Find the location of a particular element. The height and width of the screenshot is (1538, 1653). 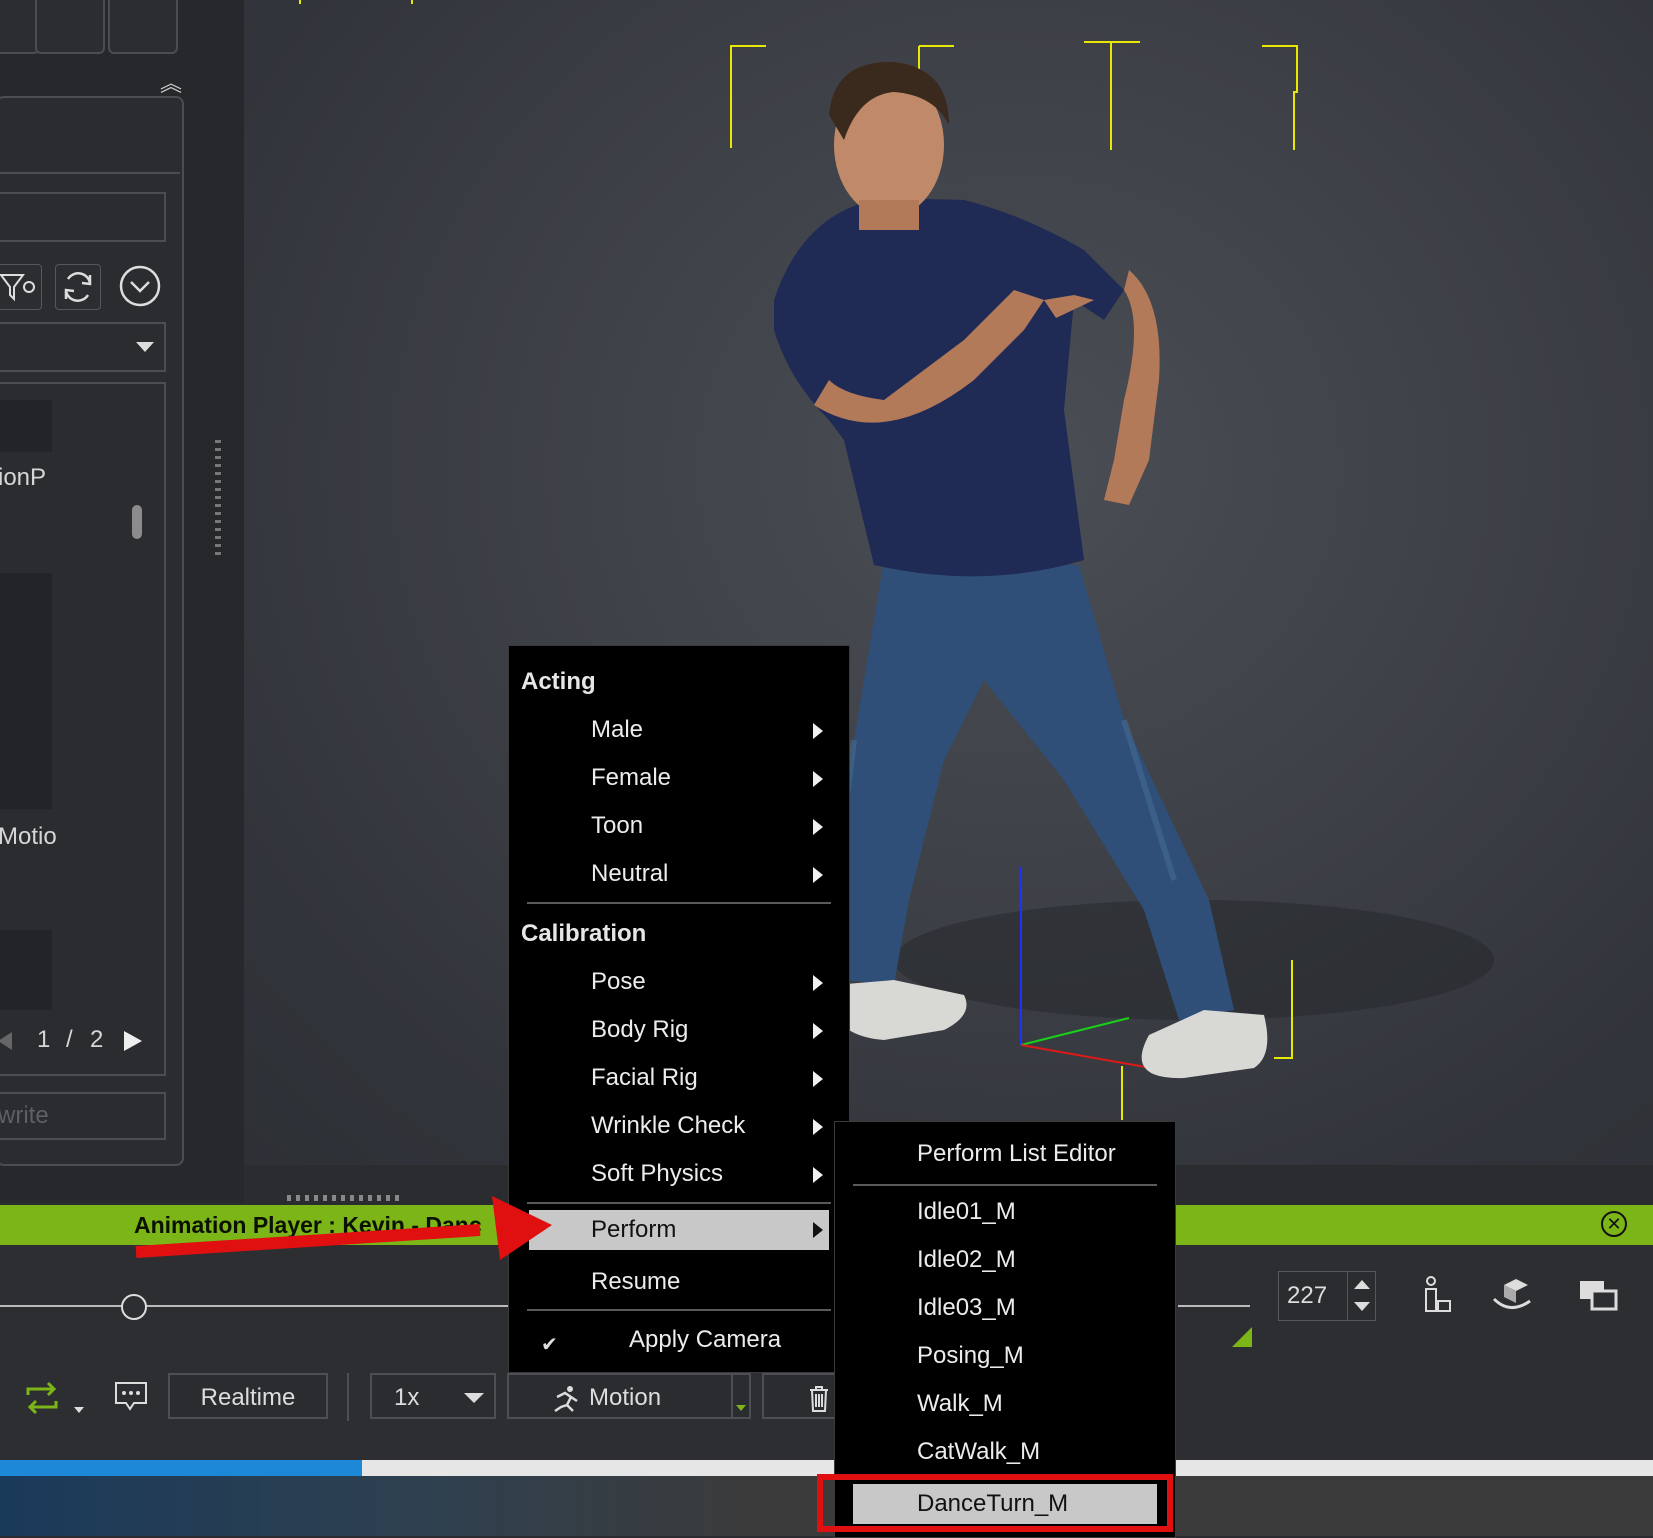

refresh-icon is located at coordinates (78, 287).